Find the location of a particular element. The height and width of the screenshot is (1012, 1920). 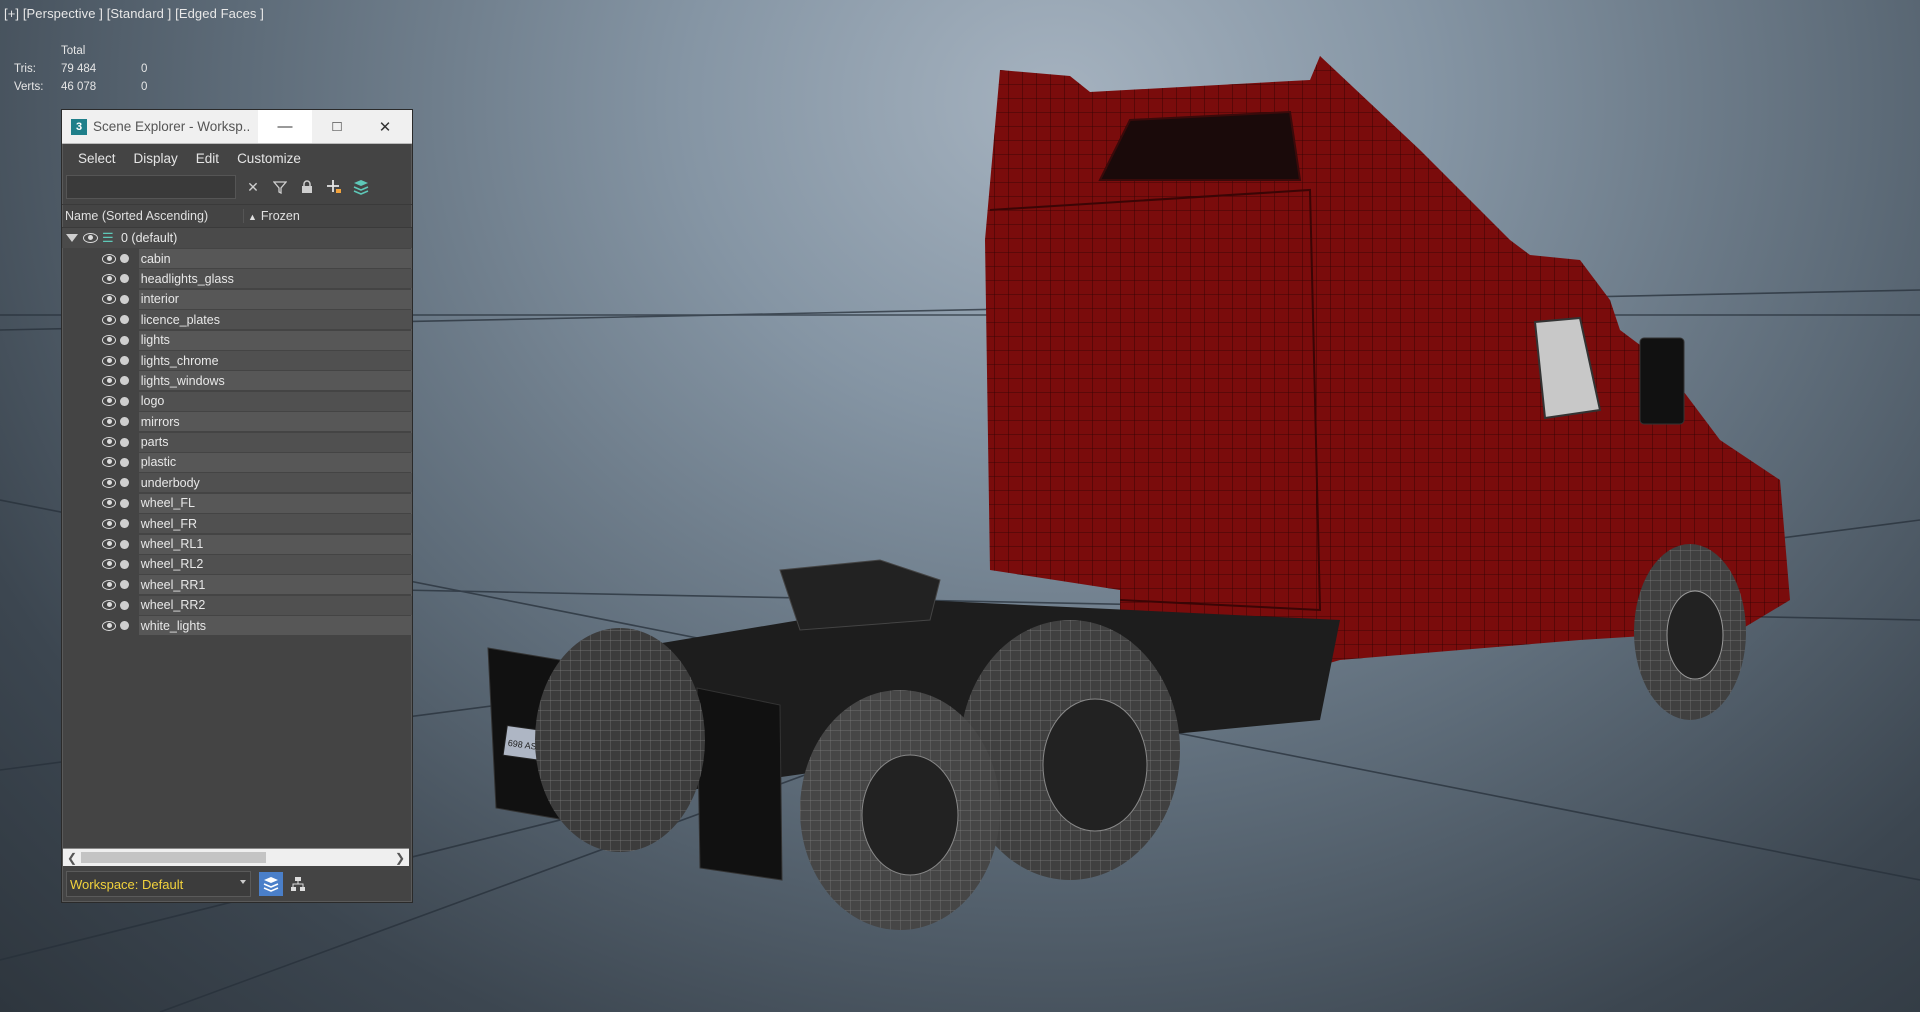

object-row: white_lights is located at coordinates (237, 625).